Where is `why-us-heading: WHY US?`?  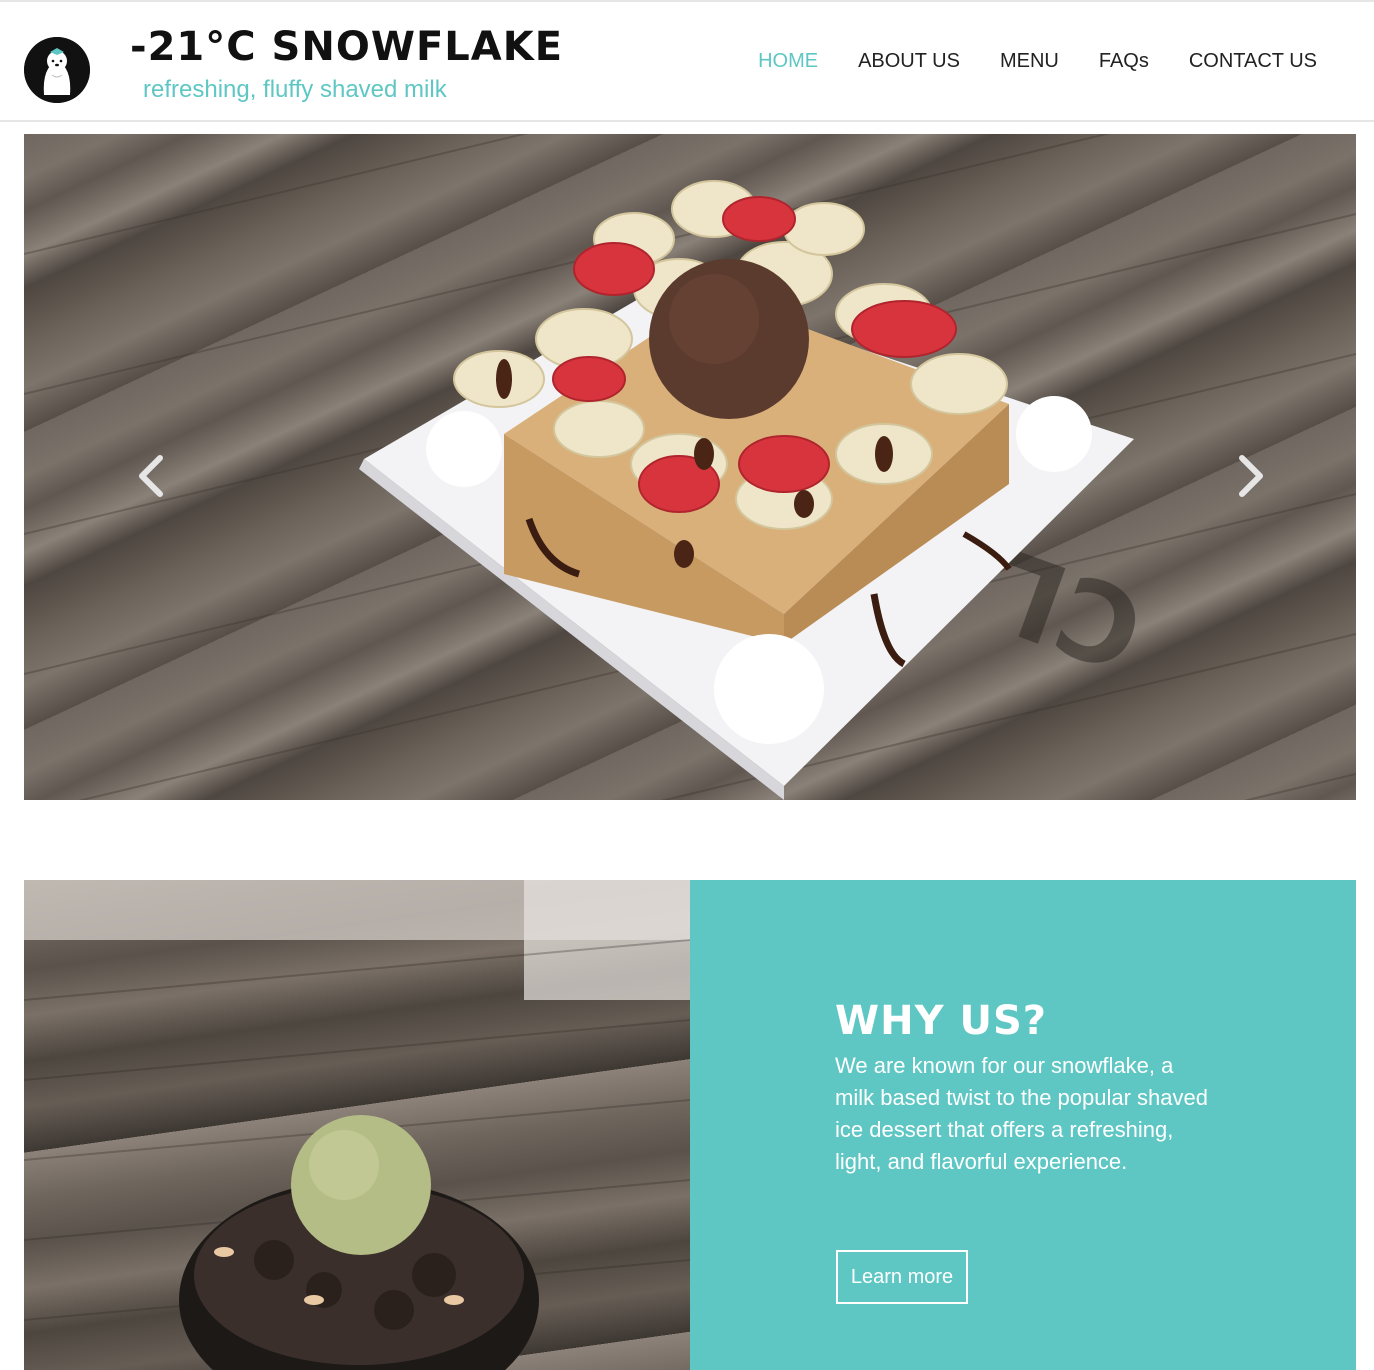 why-us-heading: WHY US? is located at coordinates (941, 1021).